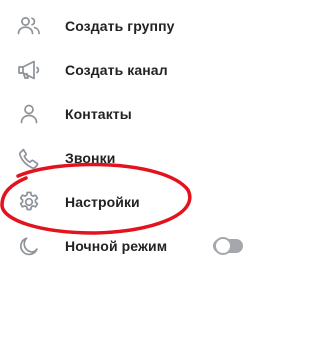 Image resolution: width=320 pixels, height=346 pixels. I want to click on menu-item-contacts: Контакты, so click(127, 114).